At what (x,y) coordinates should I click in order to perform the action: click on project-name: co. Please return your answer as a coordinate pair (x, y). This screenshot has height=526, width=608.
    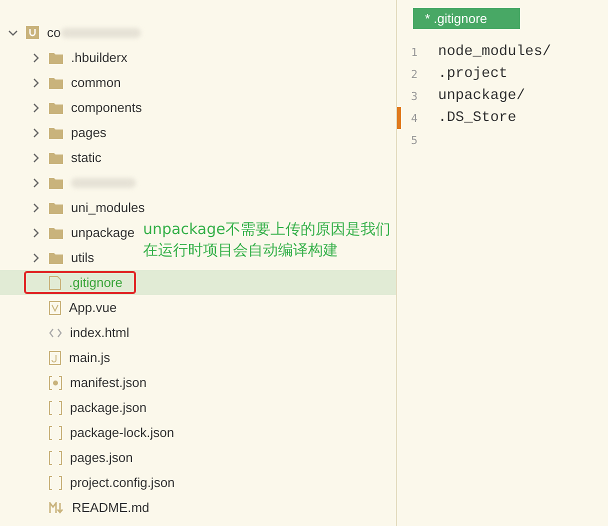
    Looking at the image, I should click on (54, 32).